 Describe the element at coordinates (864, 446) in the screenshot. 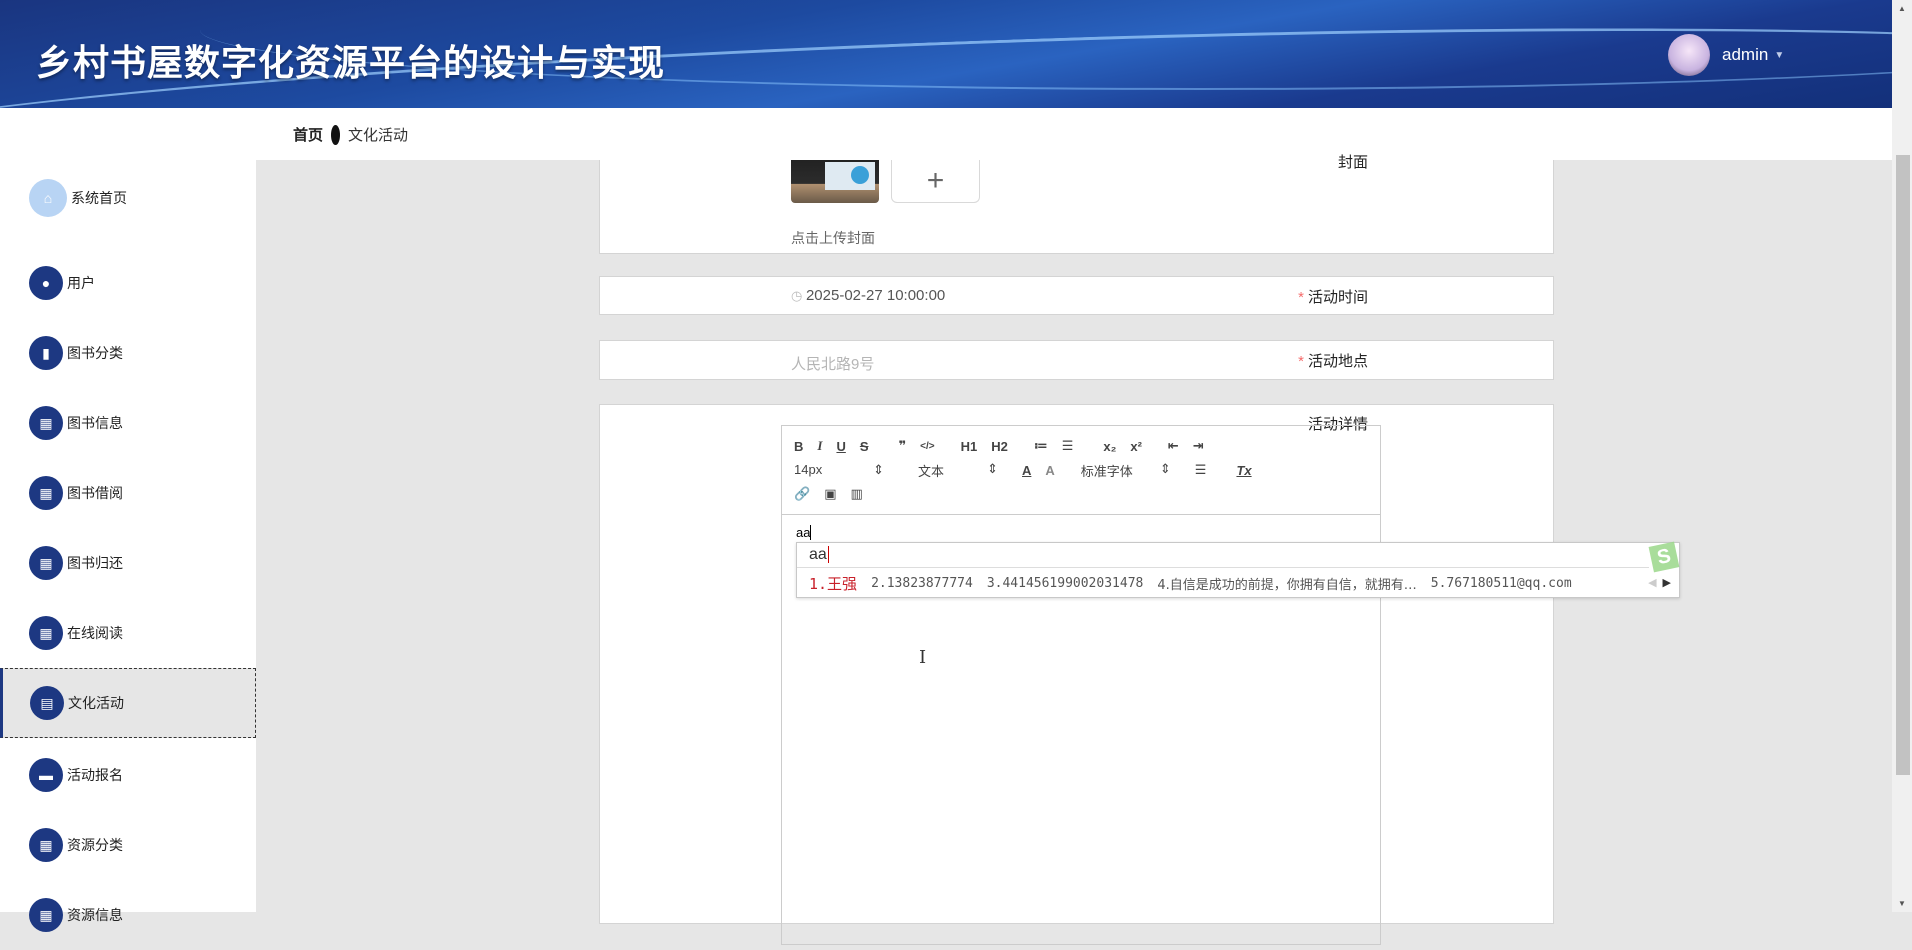

I see `strike-button: S` at that location.